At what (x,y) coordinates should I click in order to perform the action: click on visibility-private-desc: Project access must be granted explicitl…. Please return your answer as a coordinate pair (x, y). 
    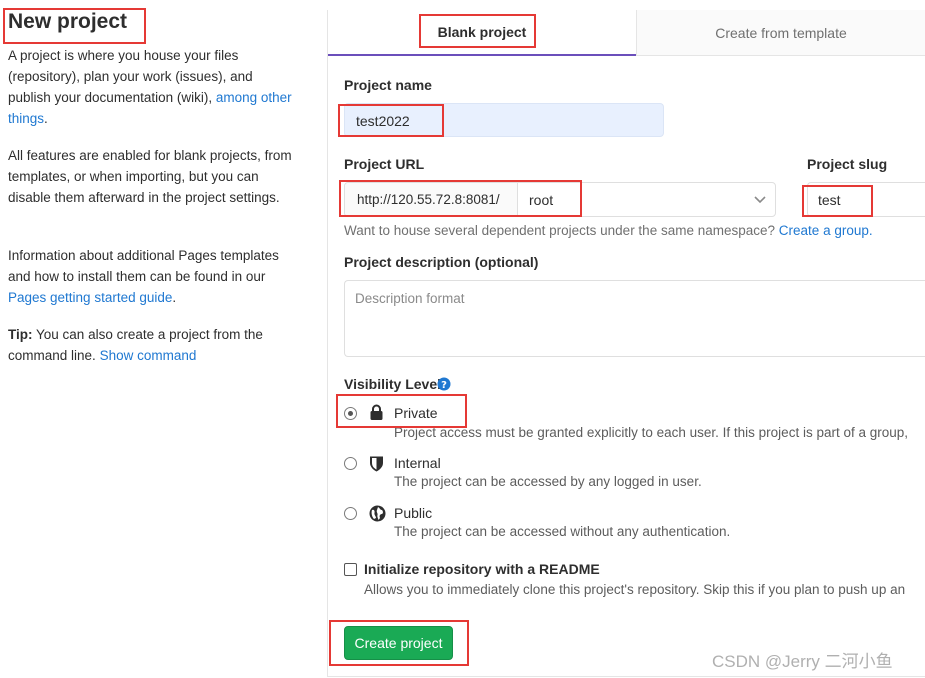
    Looking at the image, I should click on (651, 432).